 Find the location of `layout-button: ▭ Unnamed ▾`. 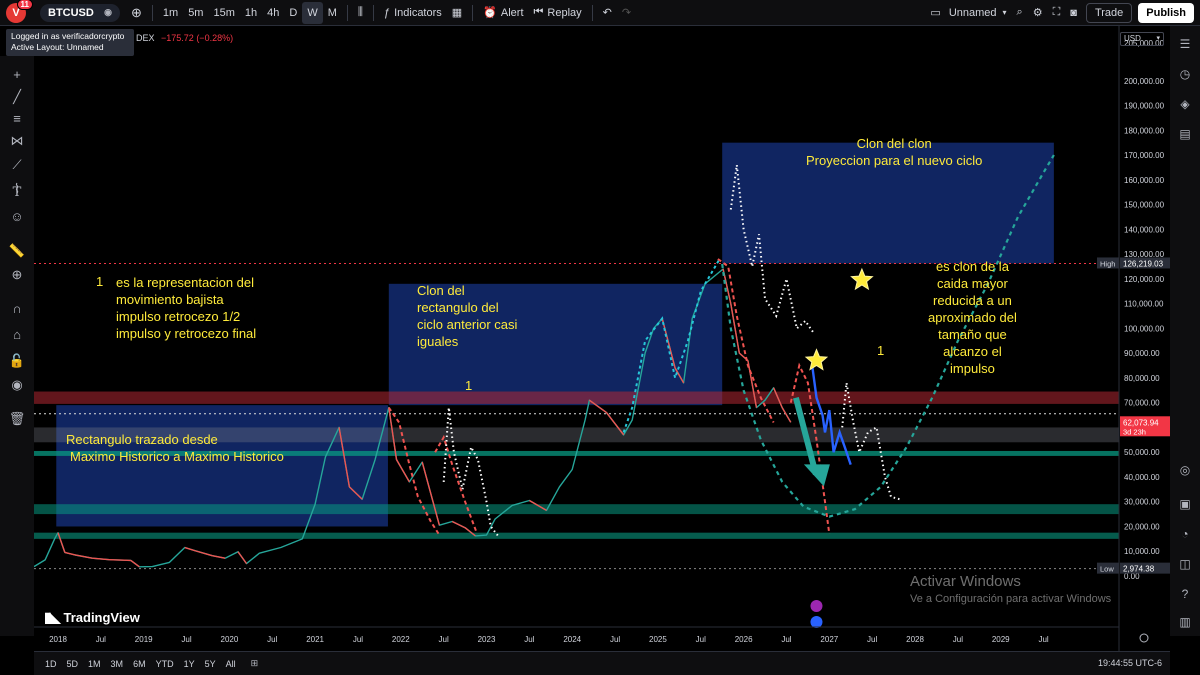

layout-button: ▭ Unnamed ▾ is located at coordinates (968, 13).